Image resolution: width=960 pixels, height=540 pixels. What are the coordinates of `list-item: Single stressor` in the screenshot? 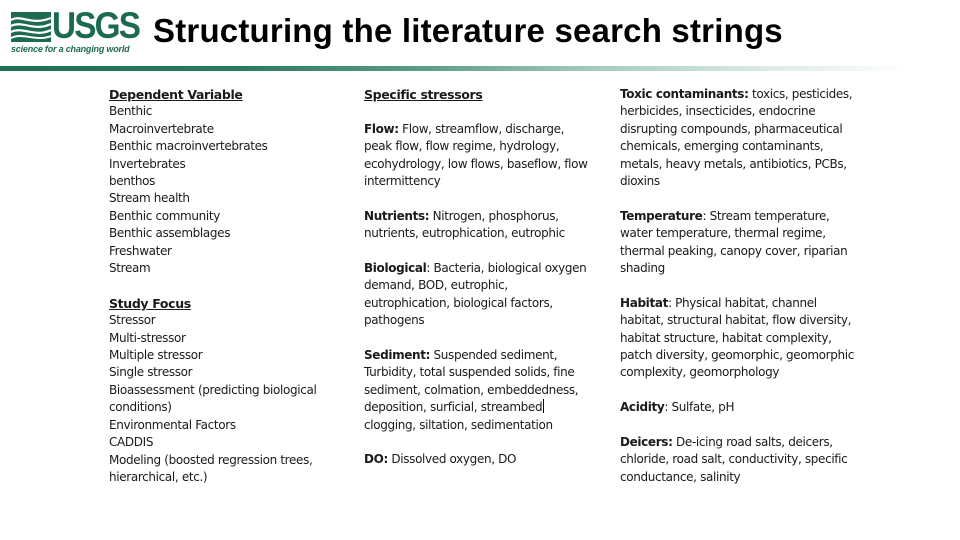 It's located at (151, 372).